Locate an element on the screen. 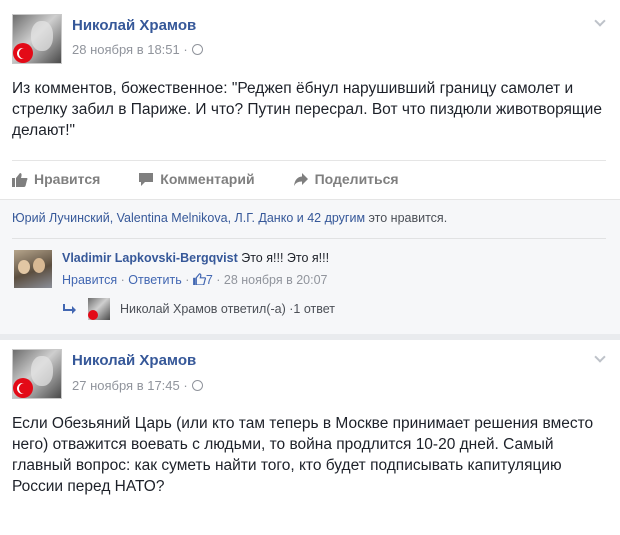  like-label: Нравится is located at coordinates (67, 179).